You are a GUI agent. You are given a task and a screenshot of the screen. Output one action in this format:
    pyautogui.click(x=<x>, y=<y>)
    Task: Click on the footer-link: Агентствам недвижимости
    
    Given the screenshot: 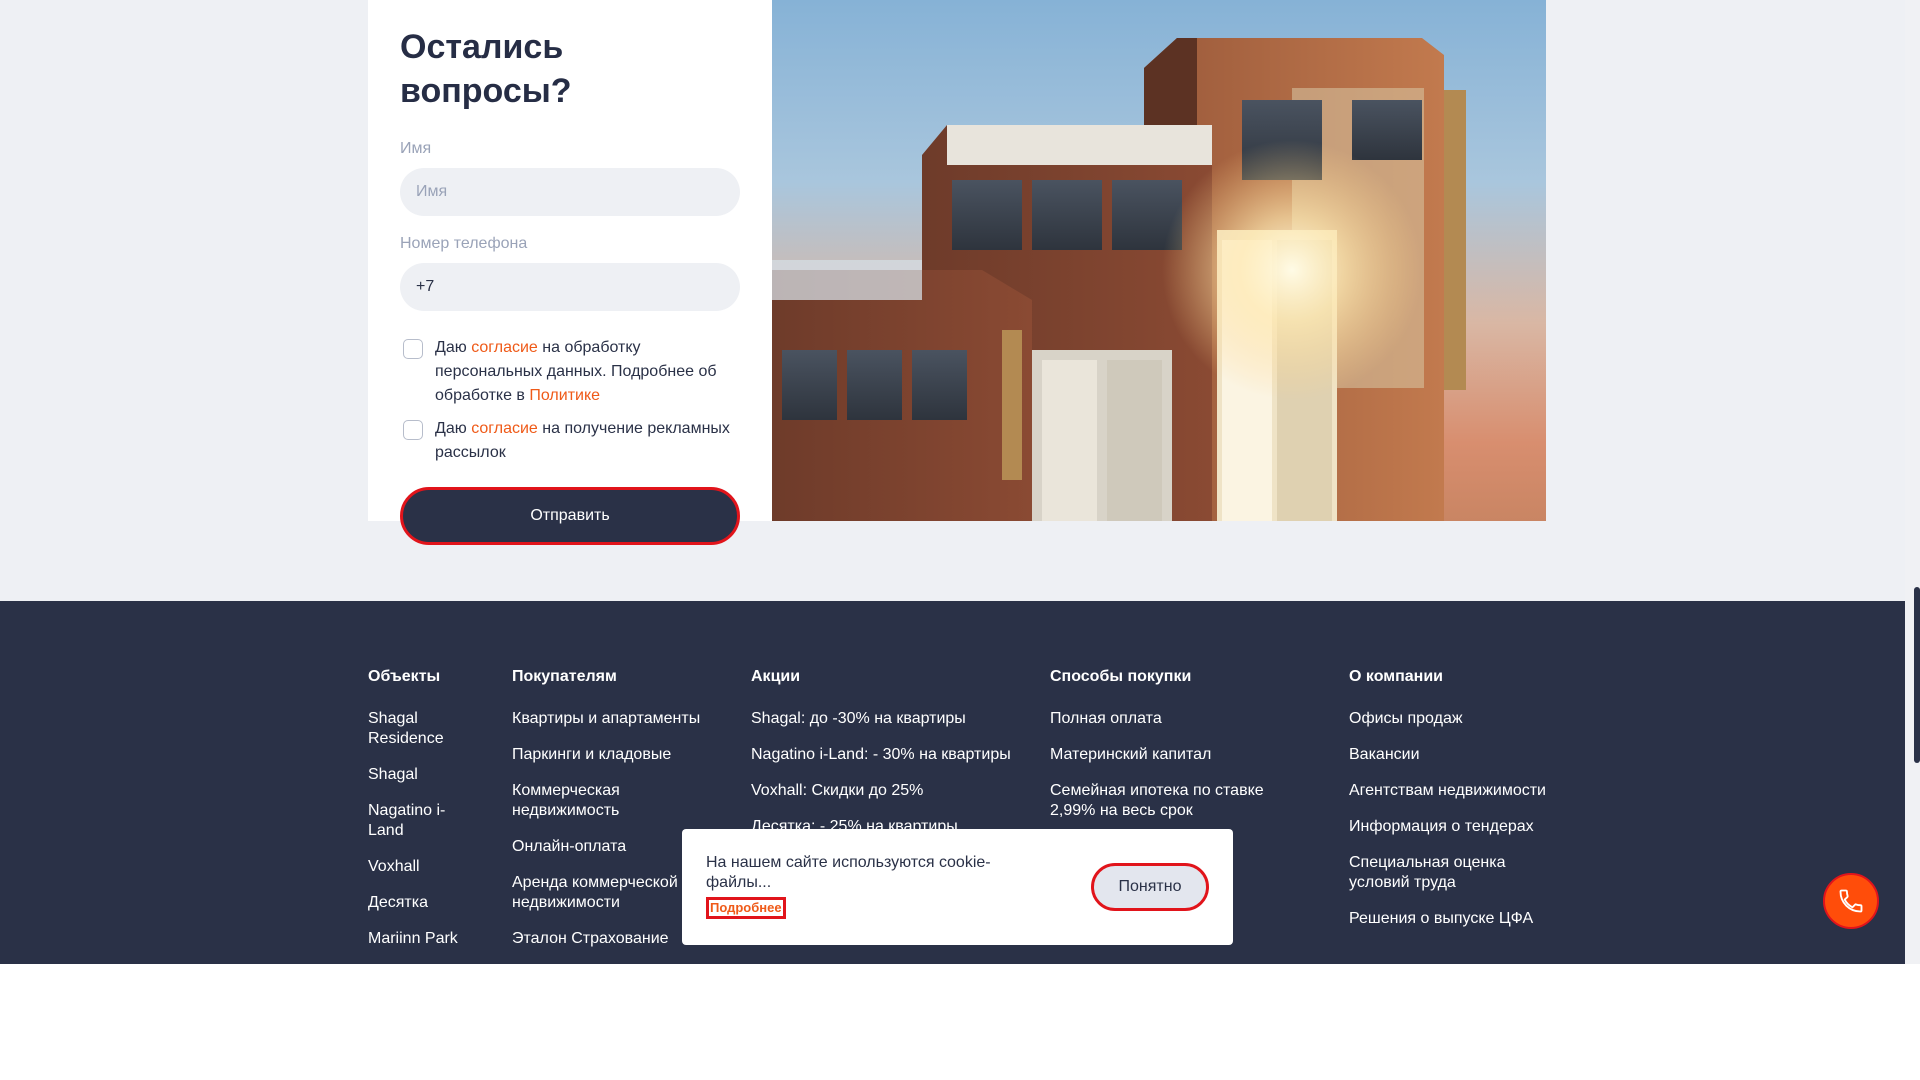 What is the action you would take?
    pyautogui.click(x=1449, y=791)
    